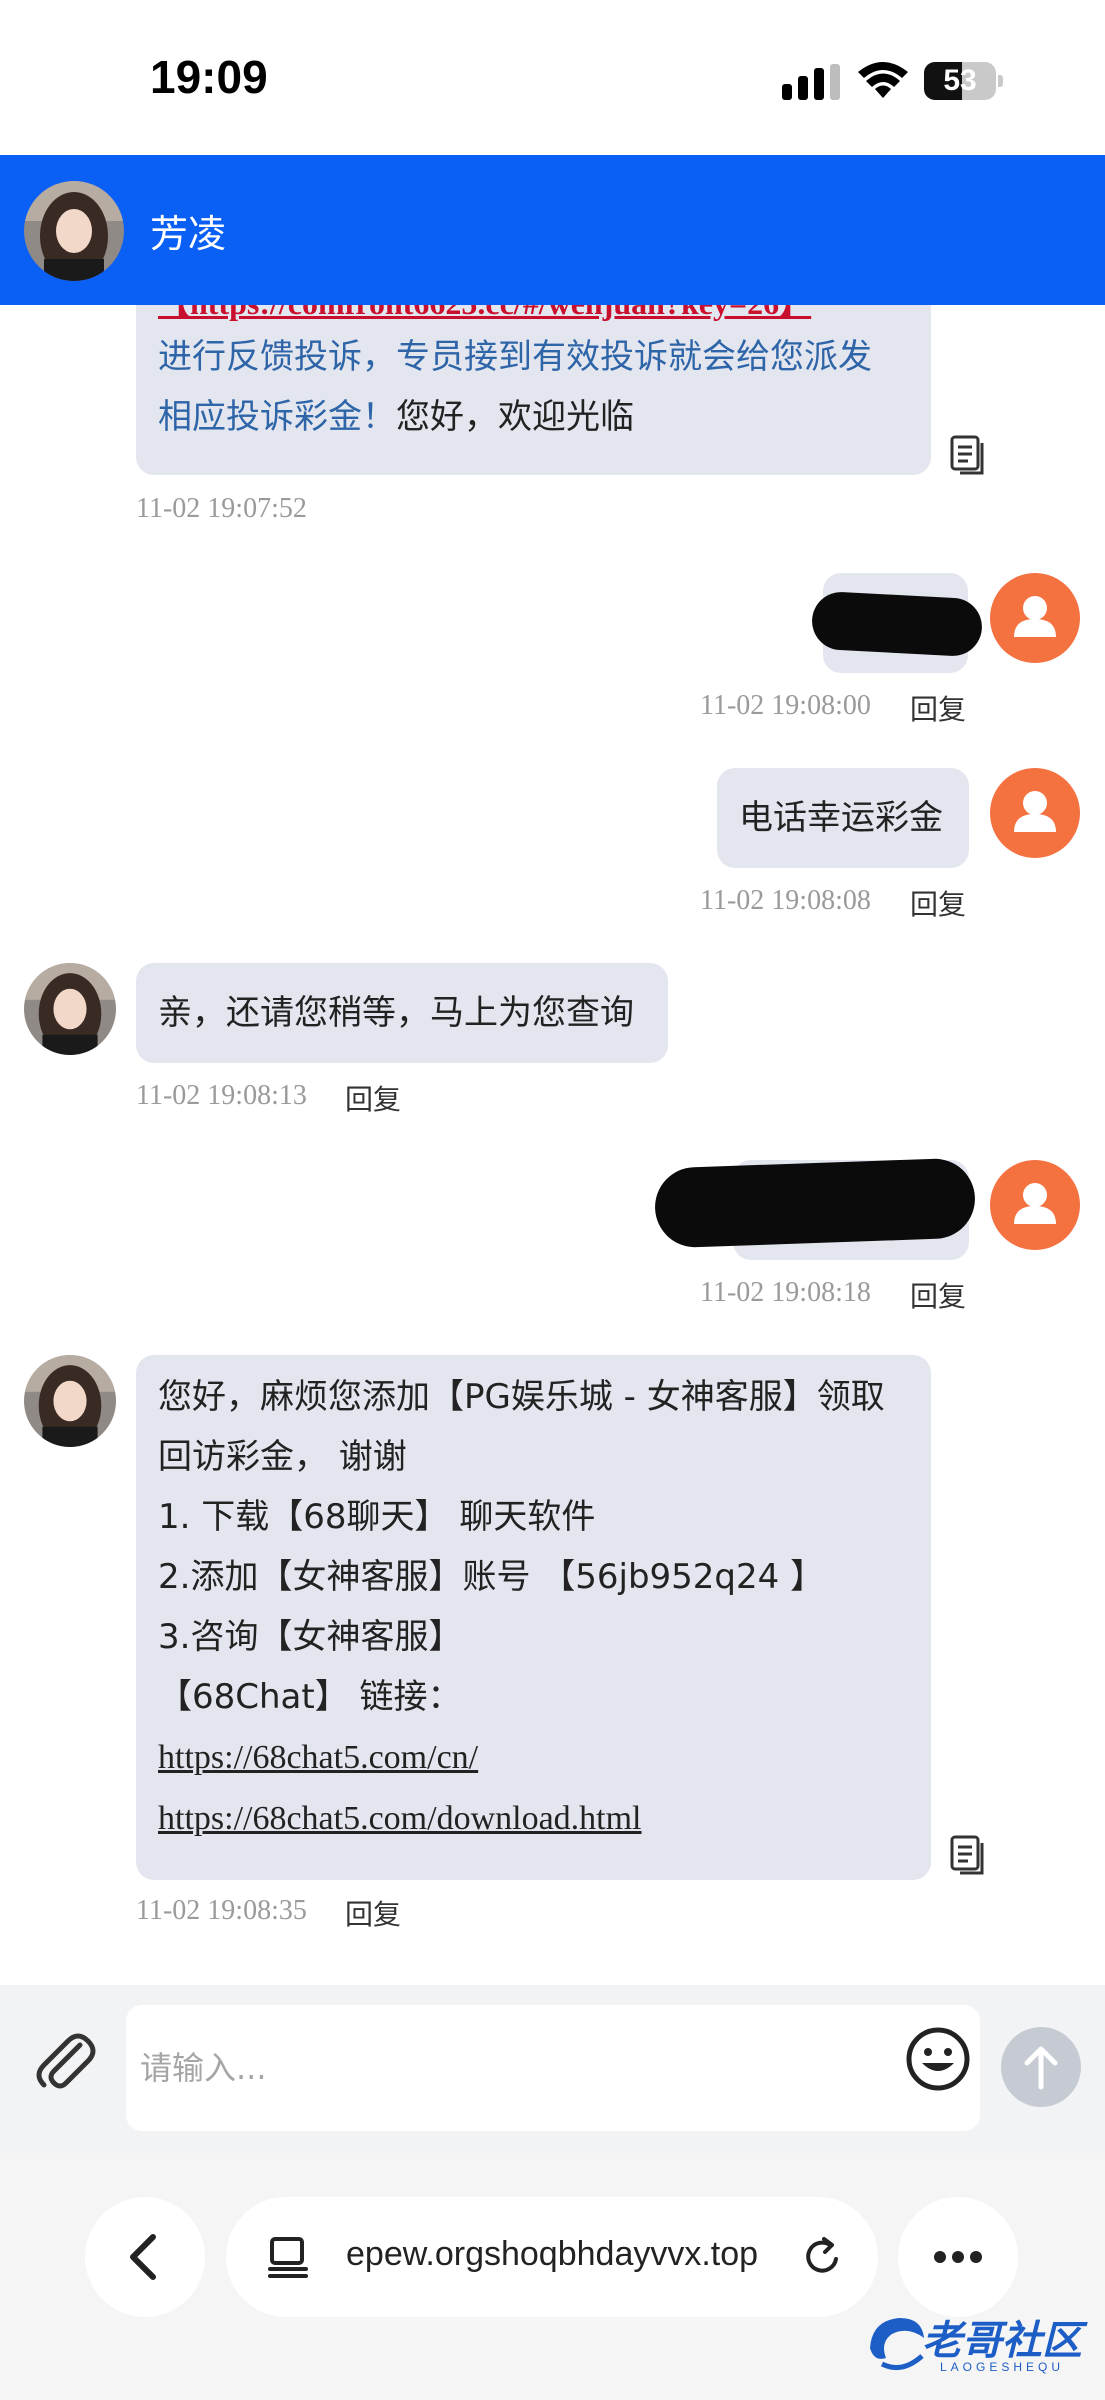  I want to click on watermark-subtext: LAOGESHEQU, so click(1002, 2367).